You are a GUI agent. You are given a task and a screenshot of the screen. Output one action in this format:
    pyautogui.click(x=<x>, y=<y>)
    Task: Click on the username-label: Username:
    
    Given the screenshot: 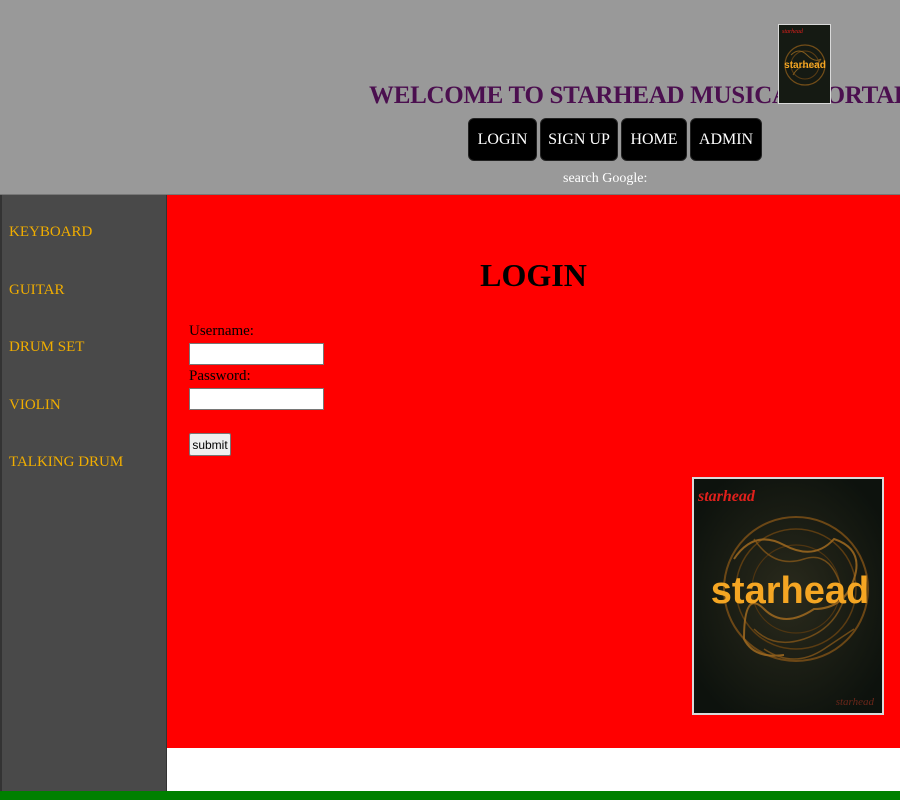 What is the action you would take?
    pyautogui.click(x=221, y=331)
    